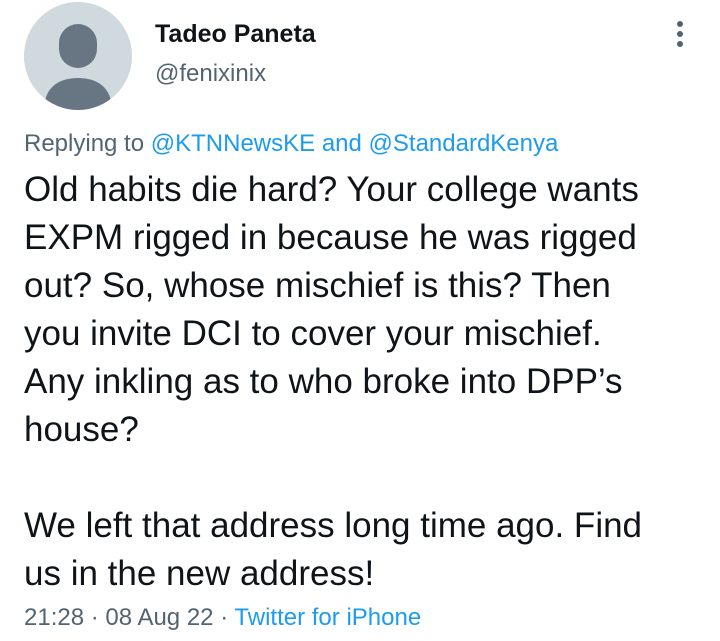 The width and height of the screenshot is (720, 641). I want to click on author-display-name: Tadeo Paneta, so click(235, 34).